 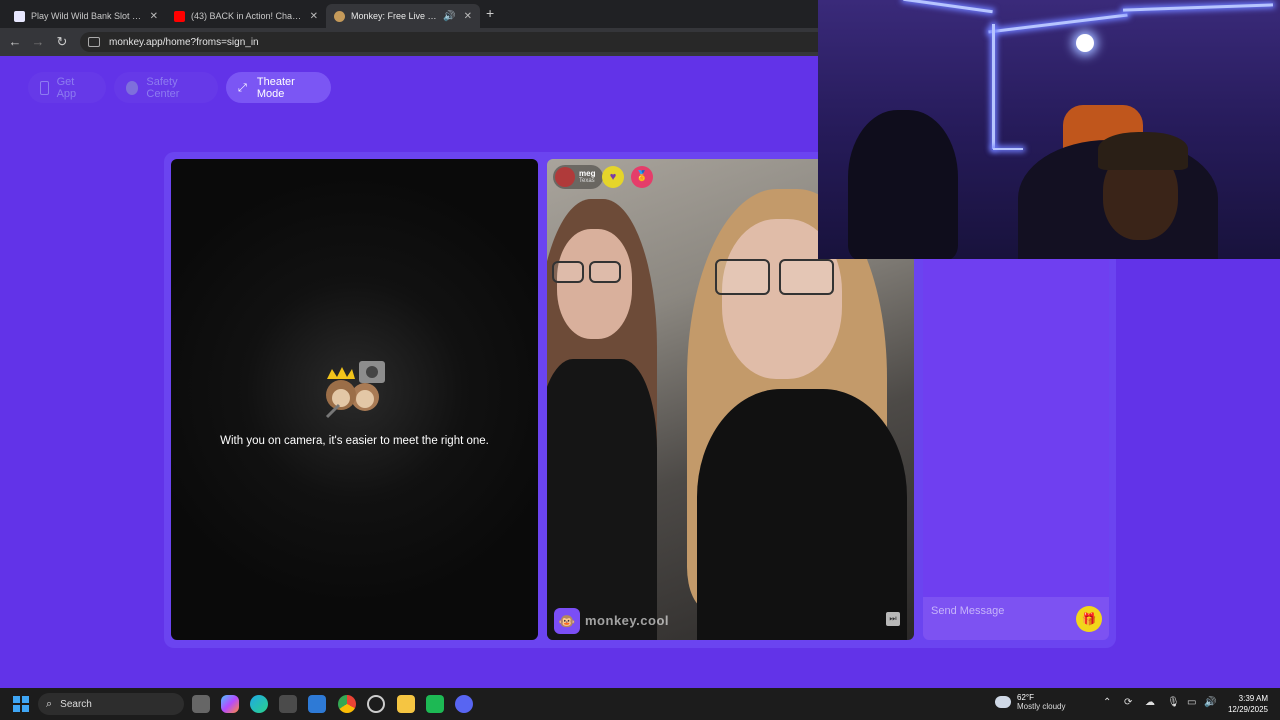 What do you see at coordinates (587, 173) in the screenshot?
I see `partner-name: meg` at bounding box center [587, 173].